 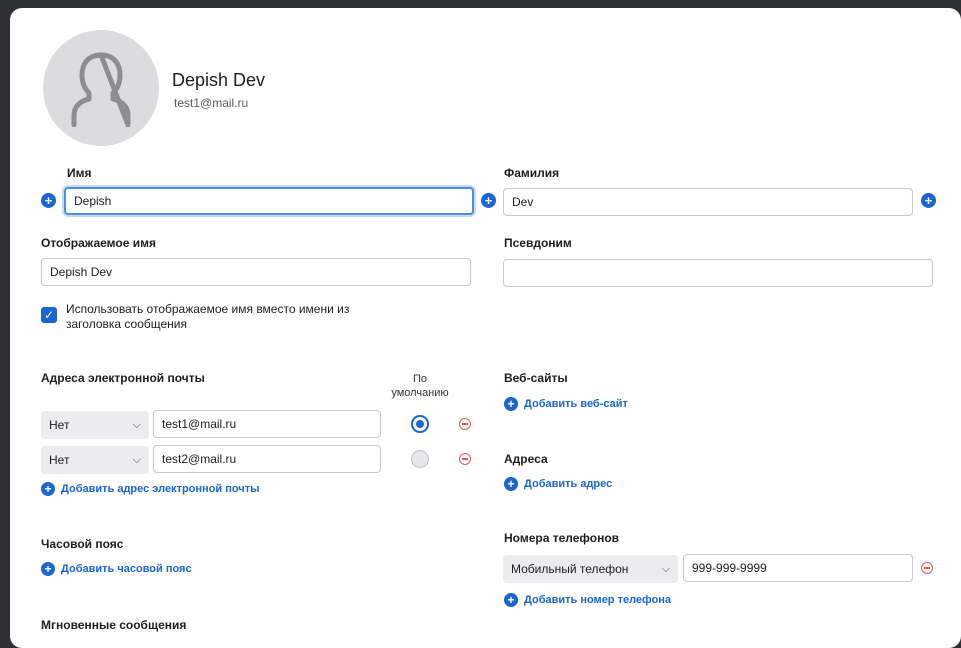 What do you see at coordinates (116, 569) in the screenshot?
I see `add-timezone-link: + Добавить часовой пояс` at bounding box center [116, 569].